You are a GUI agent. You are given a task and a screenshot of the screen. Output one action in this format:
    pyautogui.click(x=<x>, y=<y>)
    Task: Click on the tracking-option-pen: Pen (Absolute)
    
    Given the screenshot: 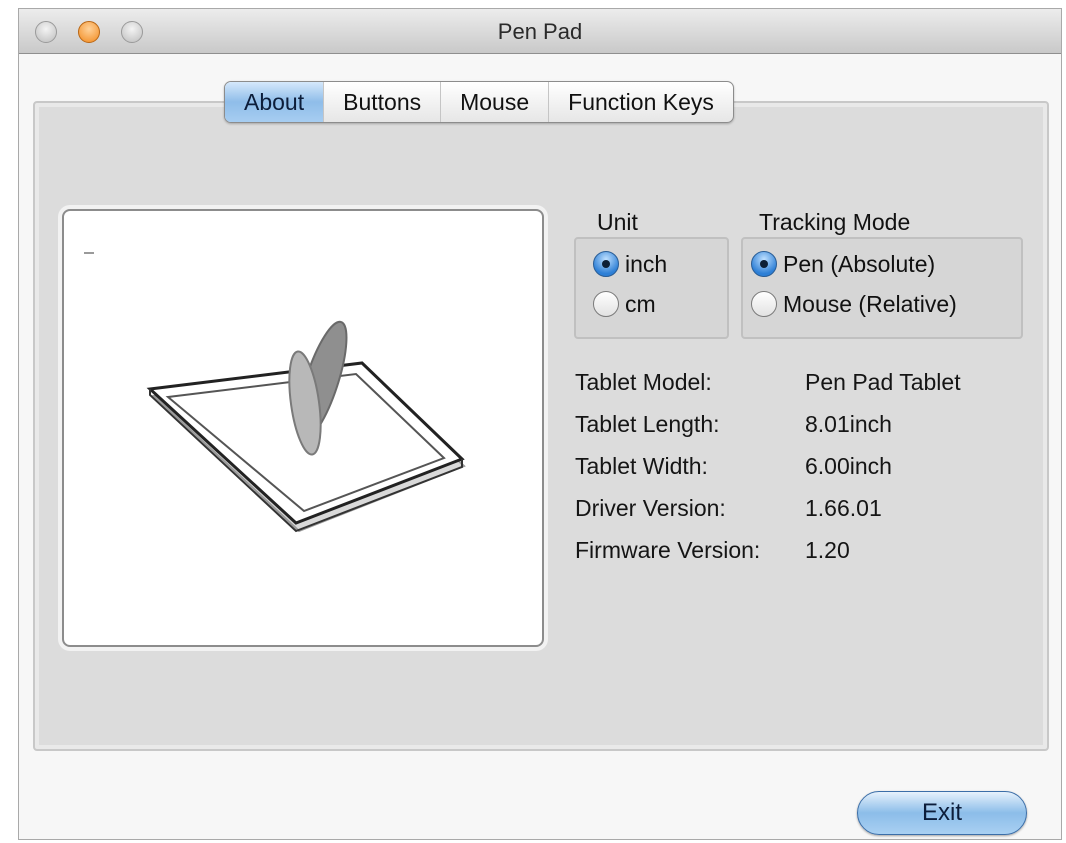 What is the action you would take?
    pyautogui.click(x=843, y=264)
    